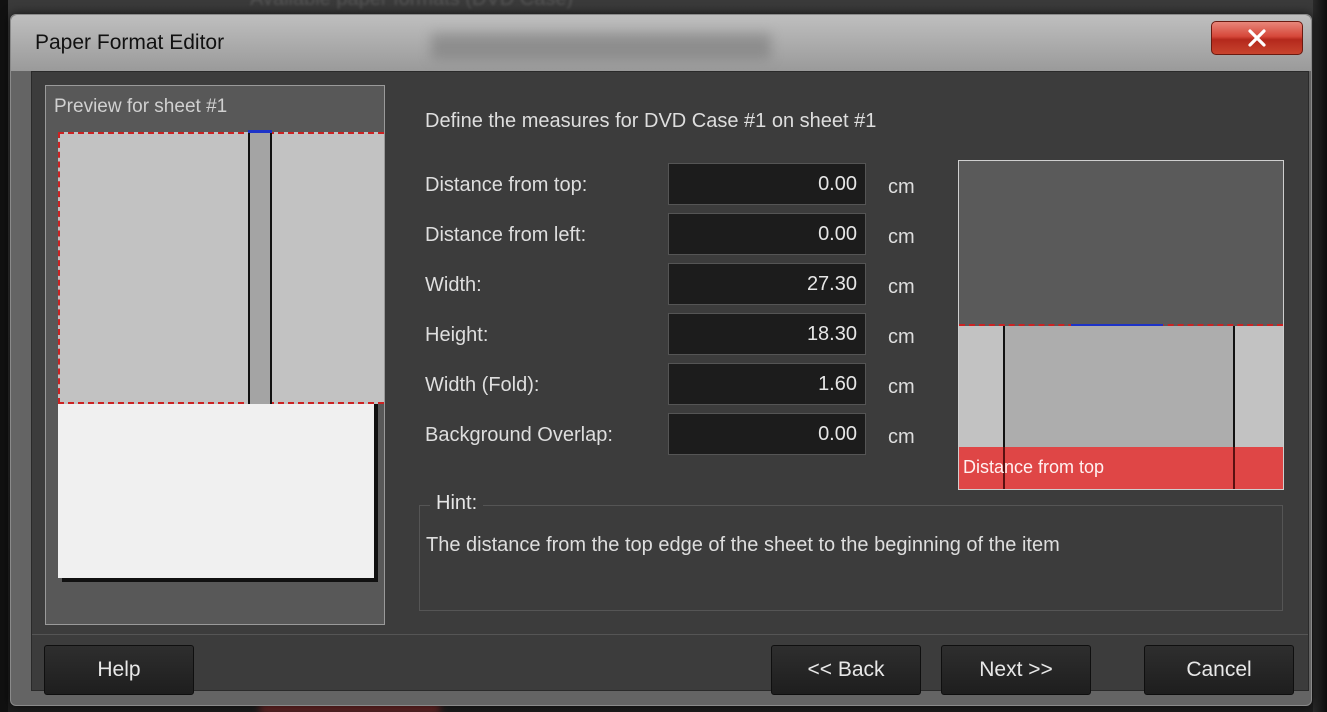 This screenshot has height=712, width=1327. What do you see at coordinates (846, 670) in the screenshot?
I see `back-button: << Back` at bounding box center [846, 670].